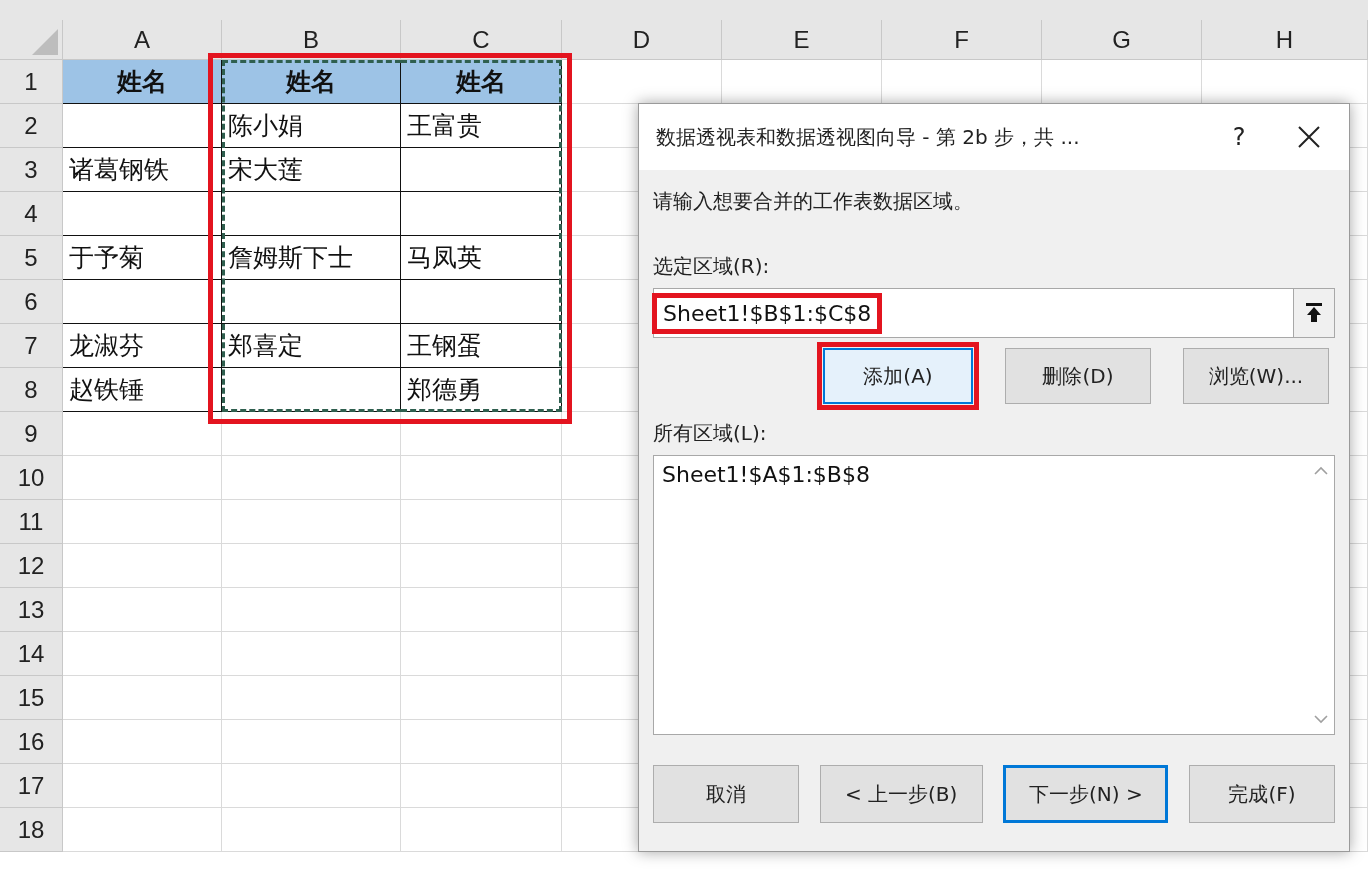 The width and height of the screenshot is (1368, 870). Describe the element at coordinates (311, 346) in the screenshot. I see `table-cell: 郑喜定` at that location.